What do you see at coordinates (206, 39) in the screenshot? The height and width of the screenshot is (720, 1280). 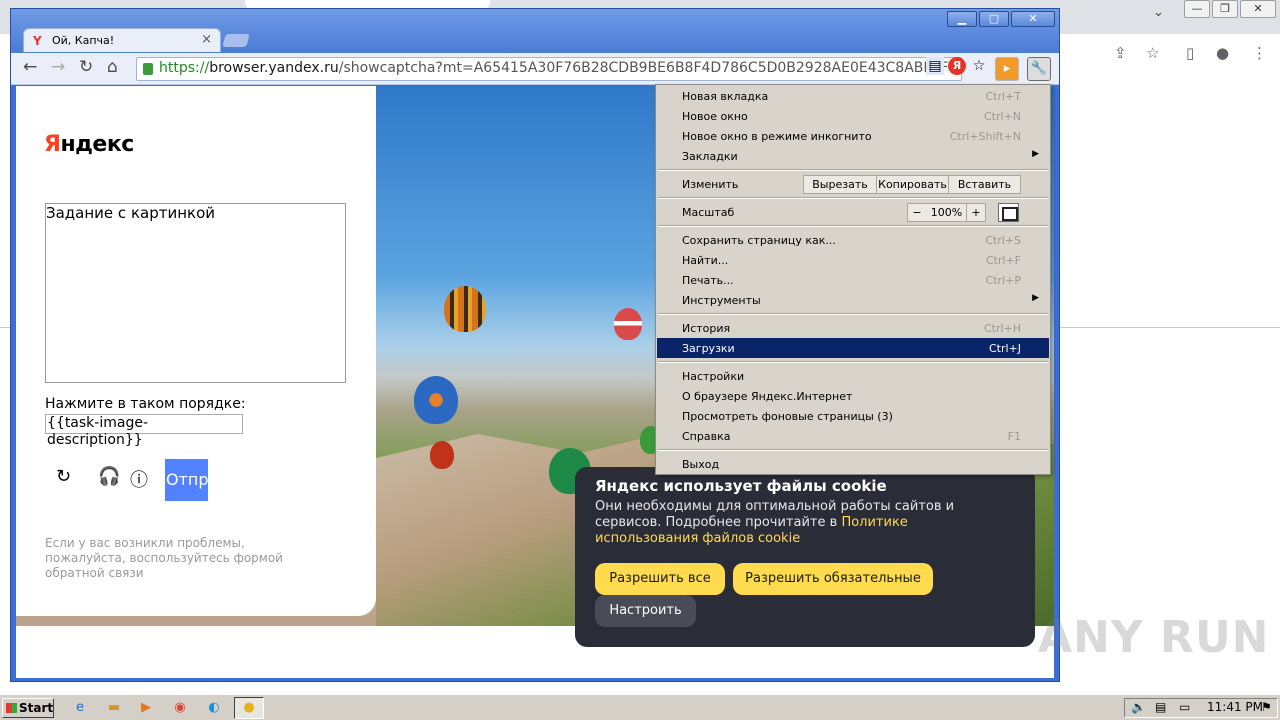 I see `tab-close-icon: ×` at bounding box center [206, 39].